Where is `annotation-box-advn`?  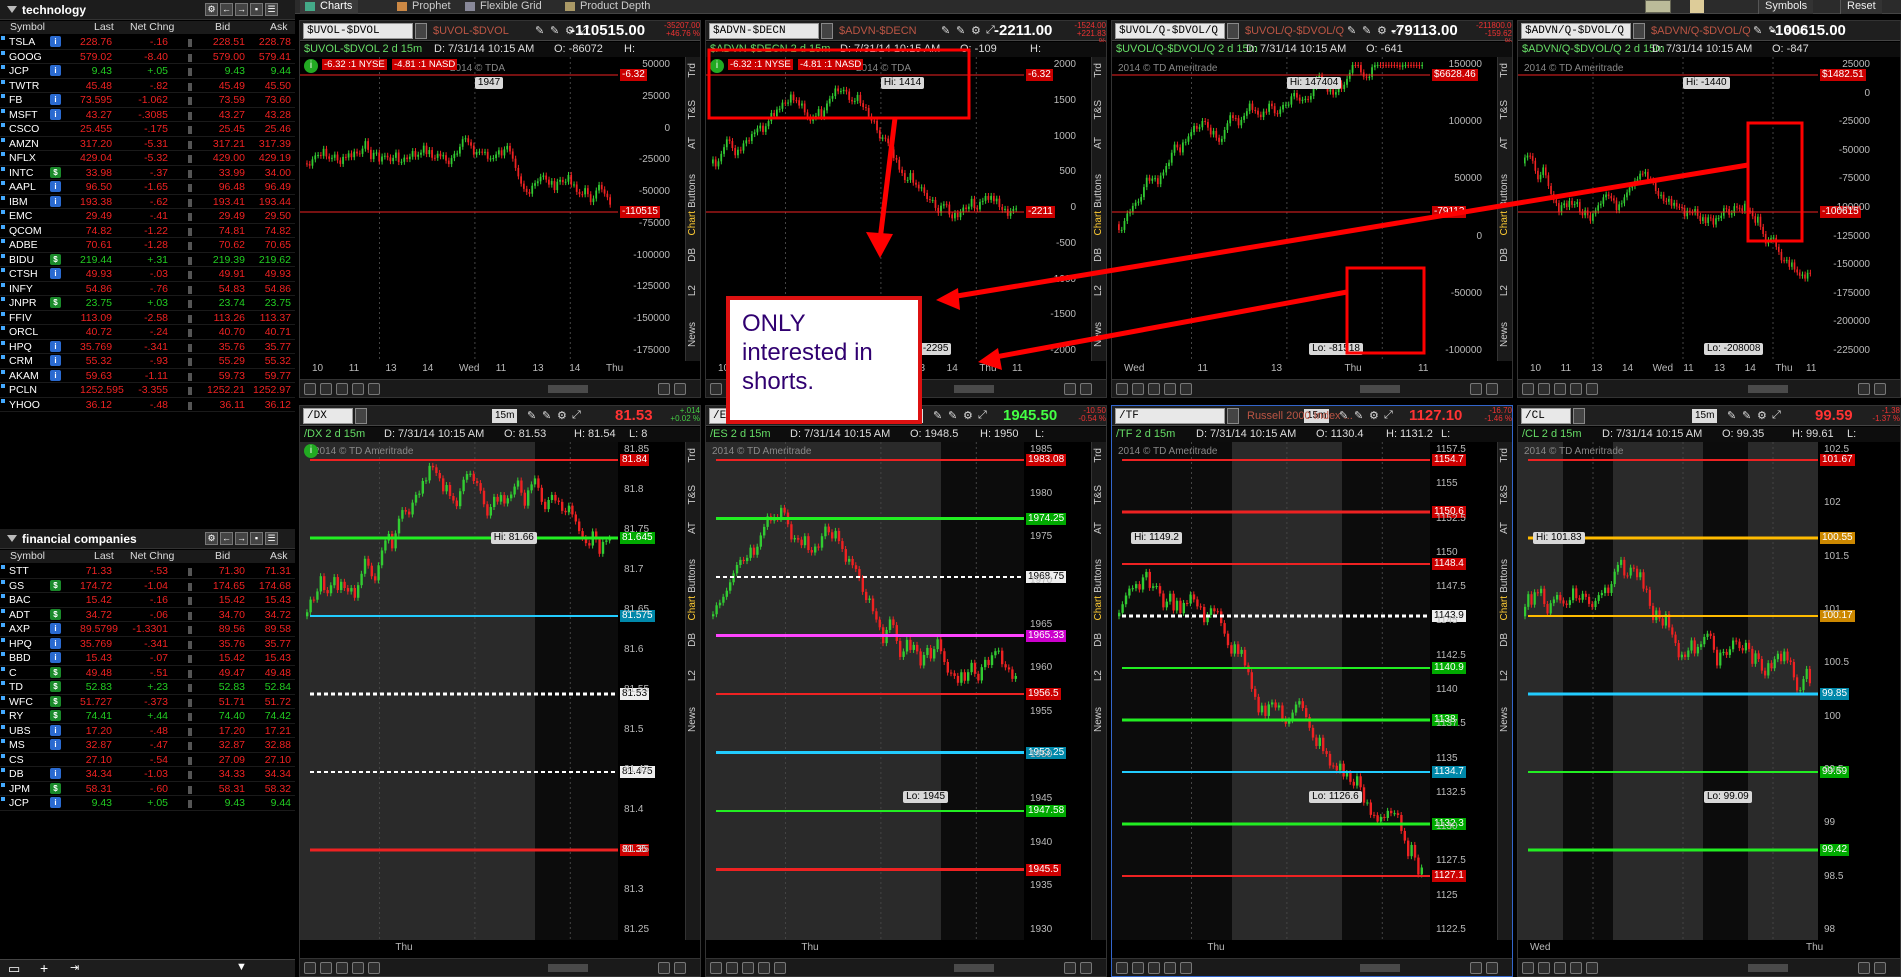 annotation-box-advn is located at coordinates (839, 84).